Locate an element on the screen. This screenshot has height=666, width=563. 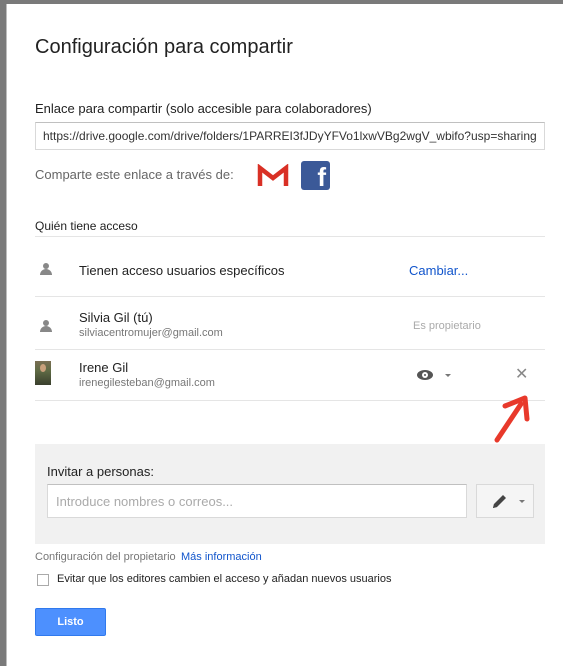
person-icon is located at coordinates (46, 326).